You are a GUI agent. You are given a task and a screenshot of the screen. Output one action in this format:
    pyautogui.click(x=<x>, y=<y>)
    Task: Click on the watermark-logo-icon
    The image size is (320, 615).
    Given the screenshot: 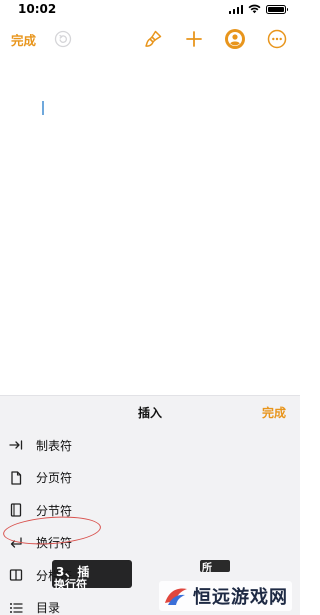 What is the action you would take?
    pyautogui.click(x=176, y=596)
    